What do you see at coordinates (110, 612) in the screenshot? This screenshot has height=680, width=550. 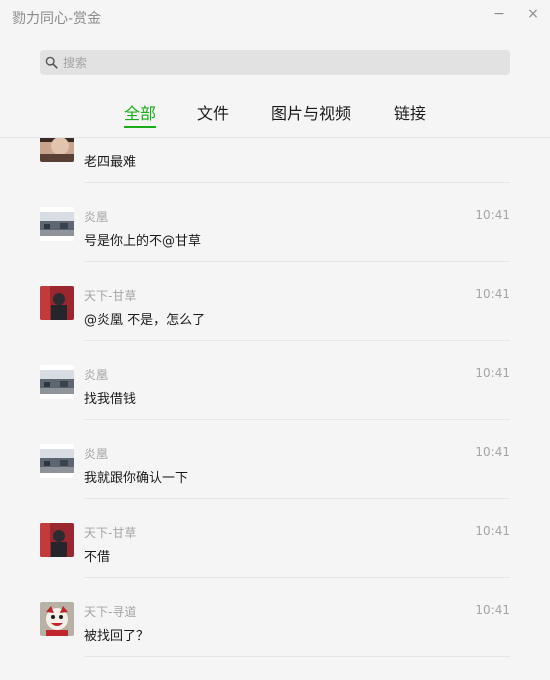 I see `sender-name: 天下-寻道` at bounding box center [110, 612].